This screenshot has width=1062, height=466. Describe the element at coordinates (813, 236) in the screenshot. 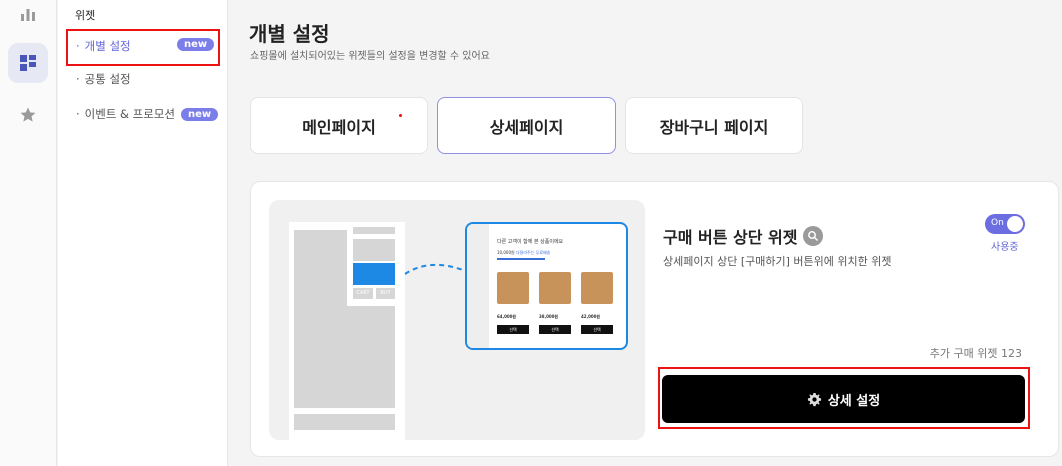

I see `zoom-preview-icon` at that location.